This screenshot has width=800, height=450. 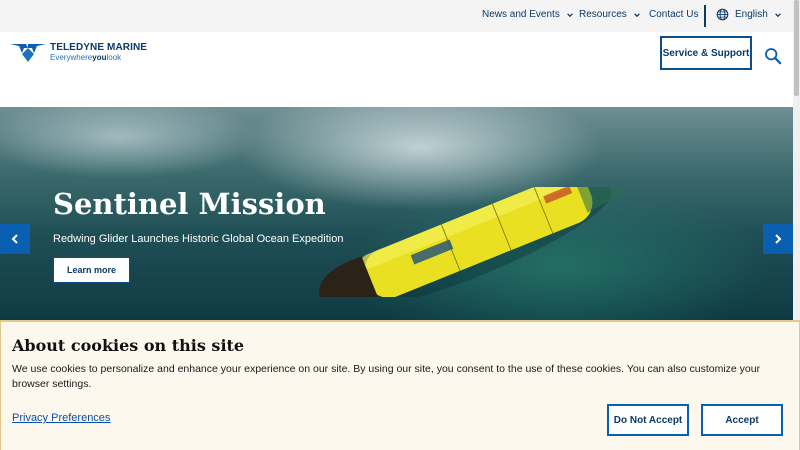 I want to click on learn-more-button: Learn more, so click(x=91, y=270).